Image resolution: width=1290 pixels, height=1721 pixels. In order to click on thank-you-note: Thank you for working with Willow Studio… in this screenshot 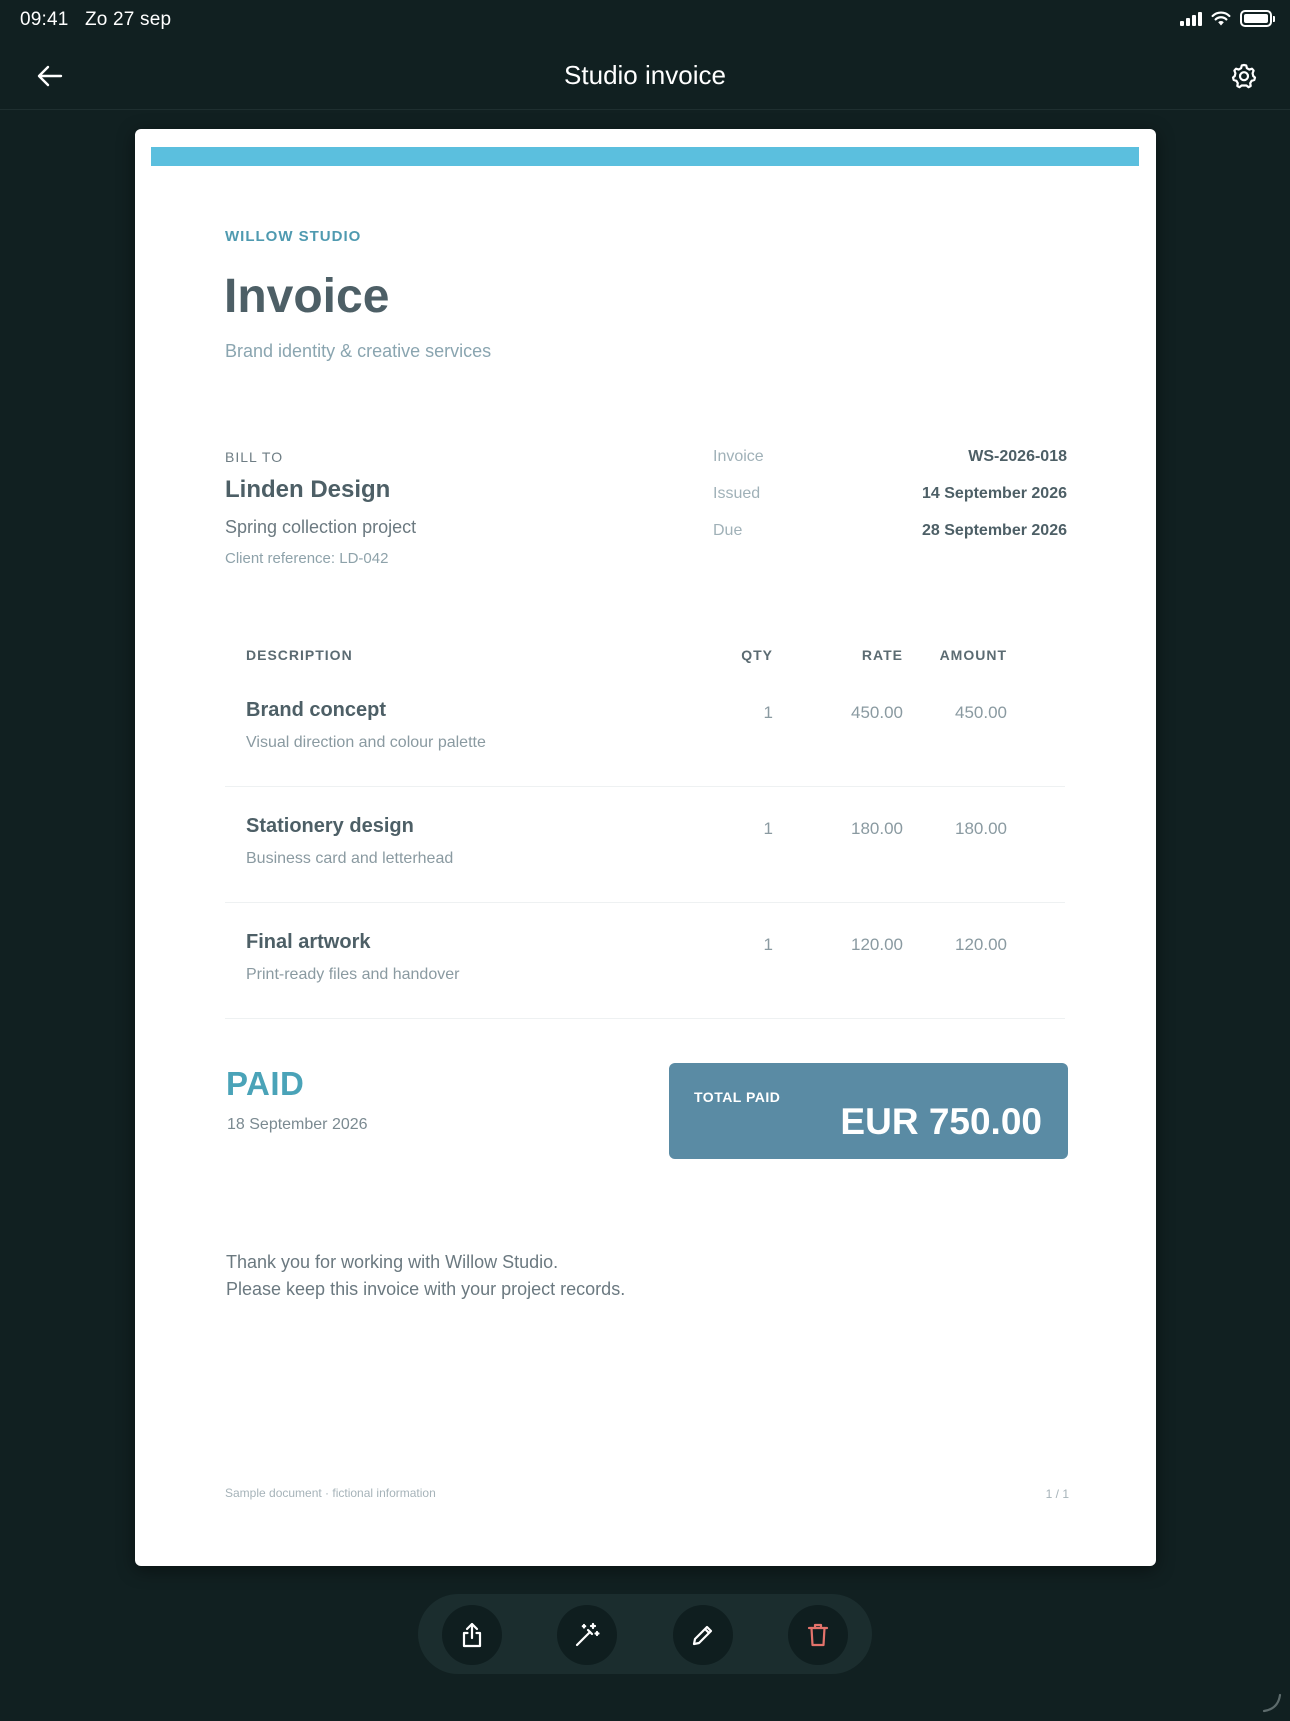, I will do `click(576, 1276)`.